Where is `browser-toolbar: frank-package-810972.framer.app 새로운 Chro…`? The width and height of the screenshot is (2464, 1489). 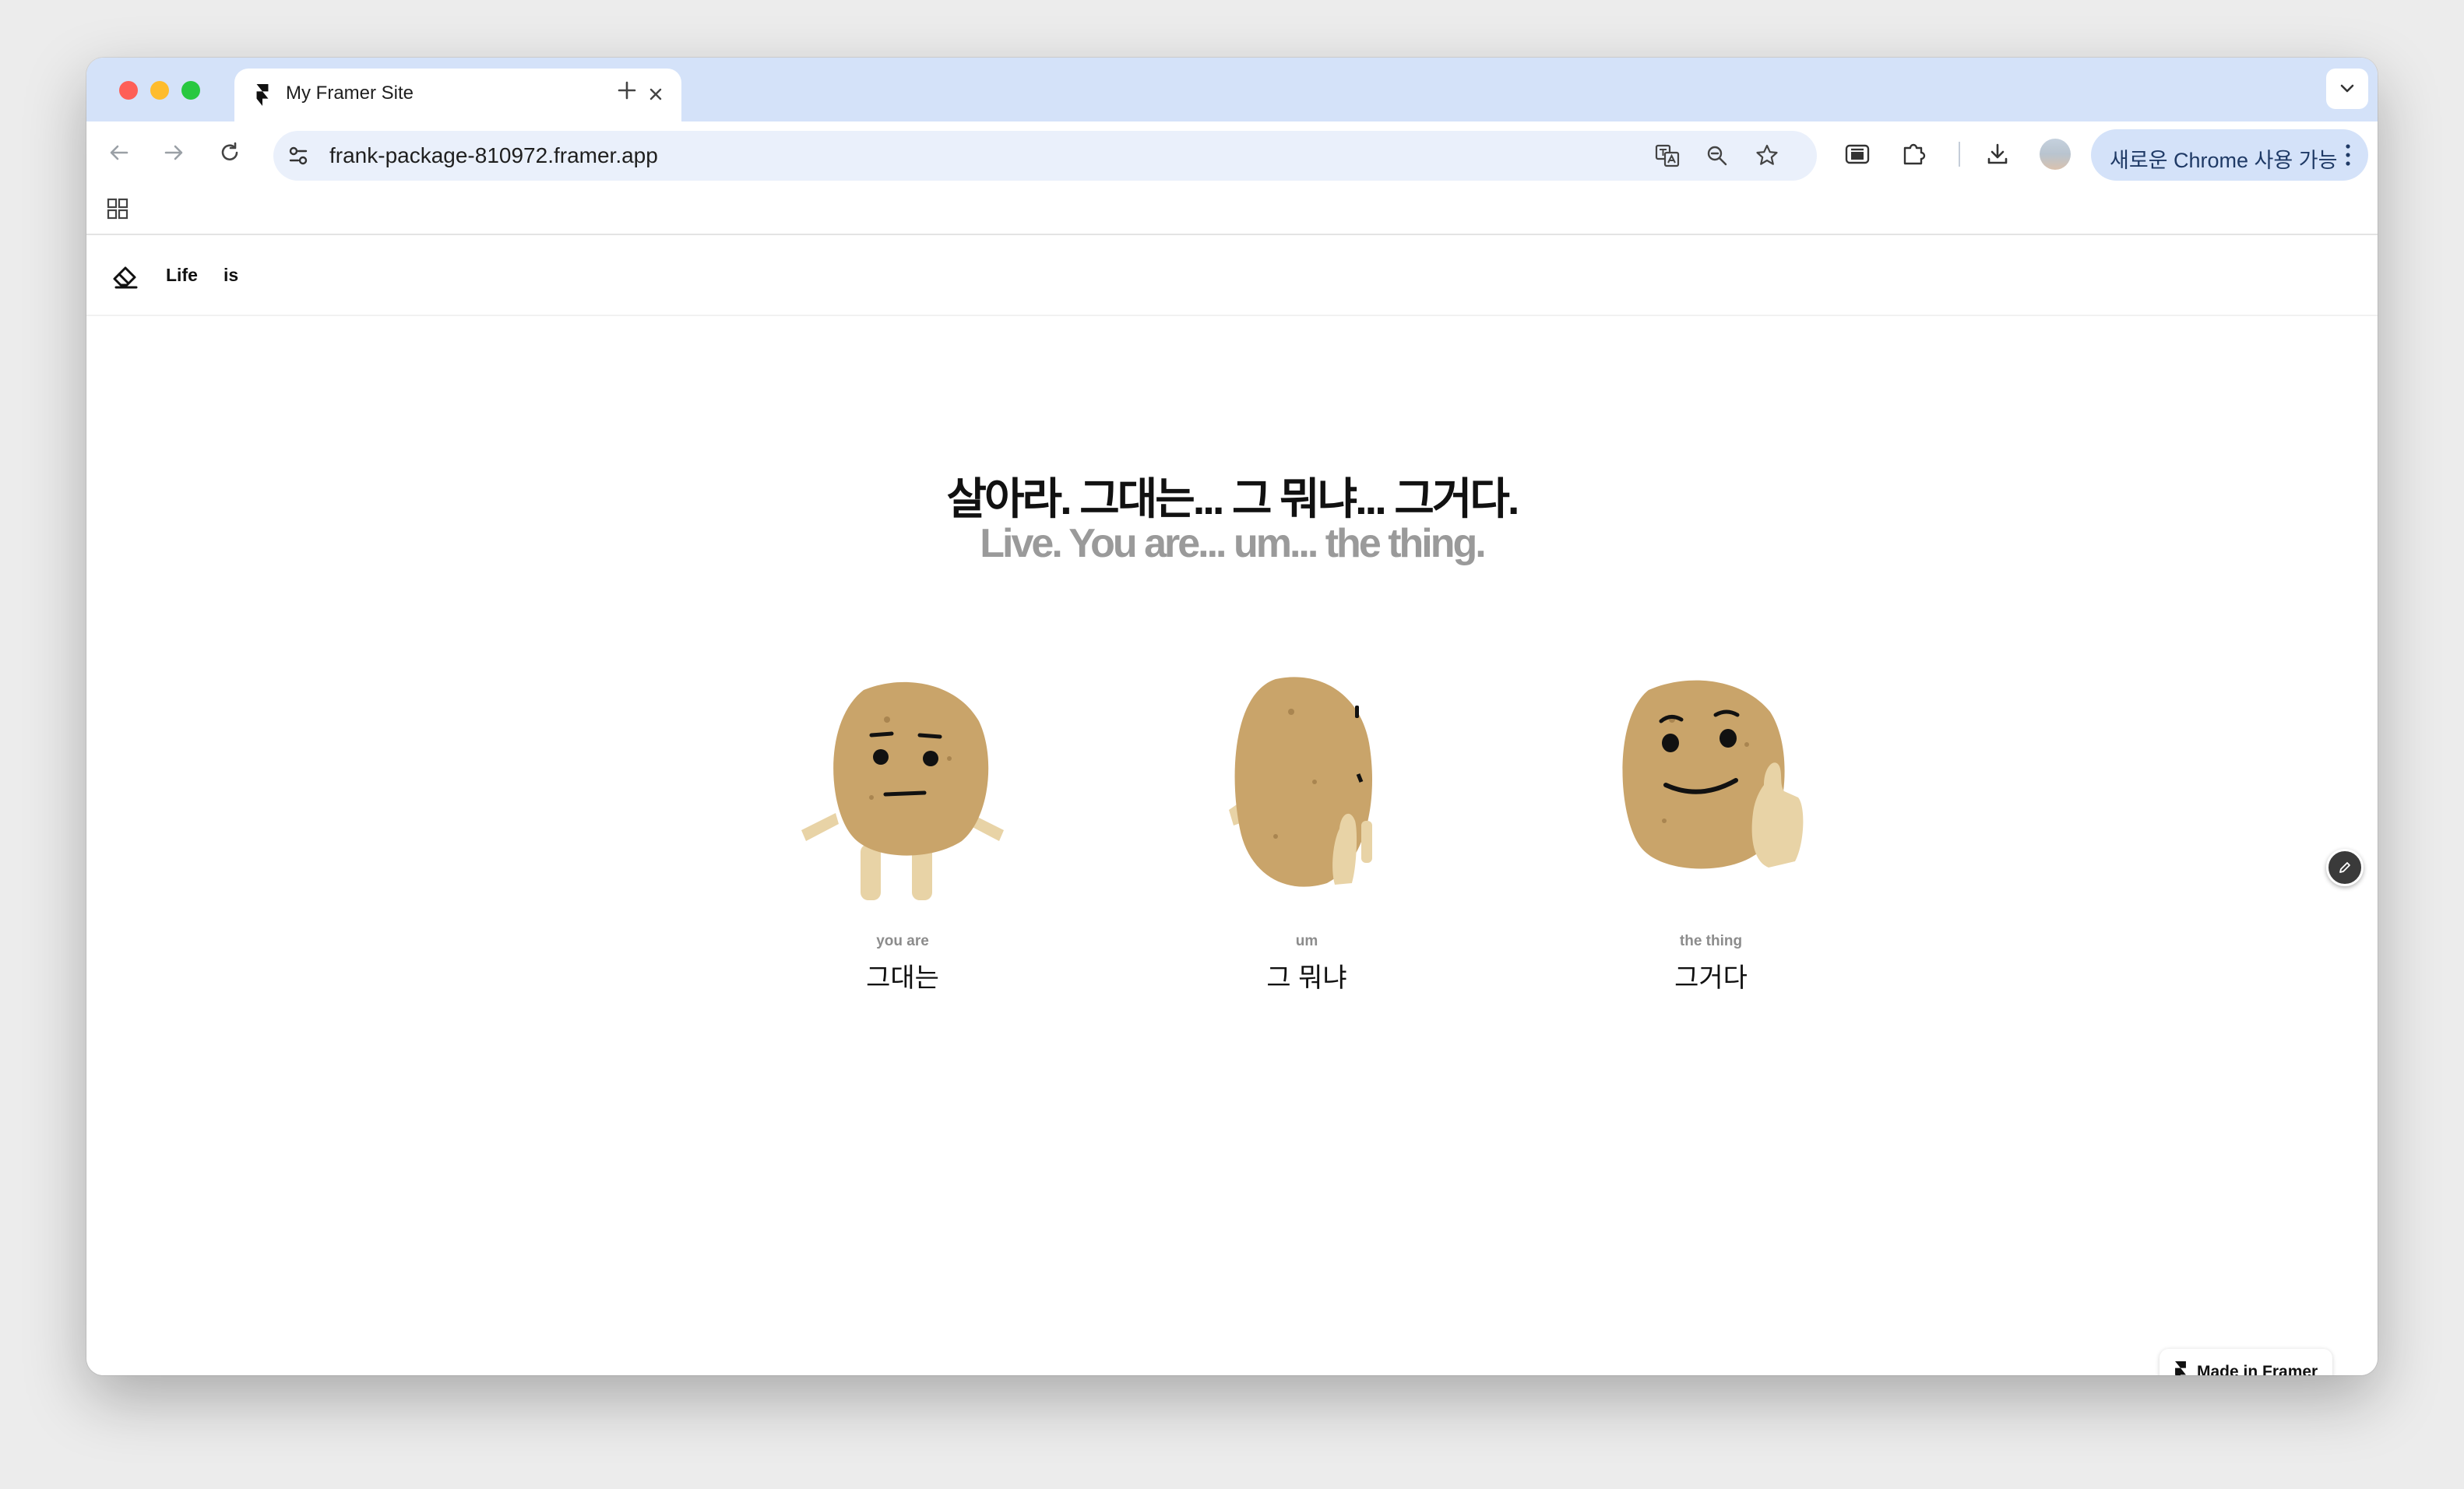
browser-toolbar: frank-package-810972.framer.app 새로운 Chro… is located at coordinates (1232, 152).